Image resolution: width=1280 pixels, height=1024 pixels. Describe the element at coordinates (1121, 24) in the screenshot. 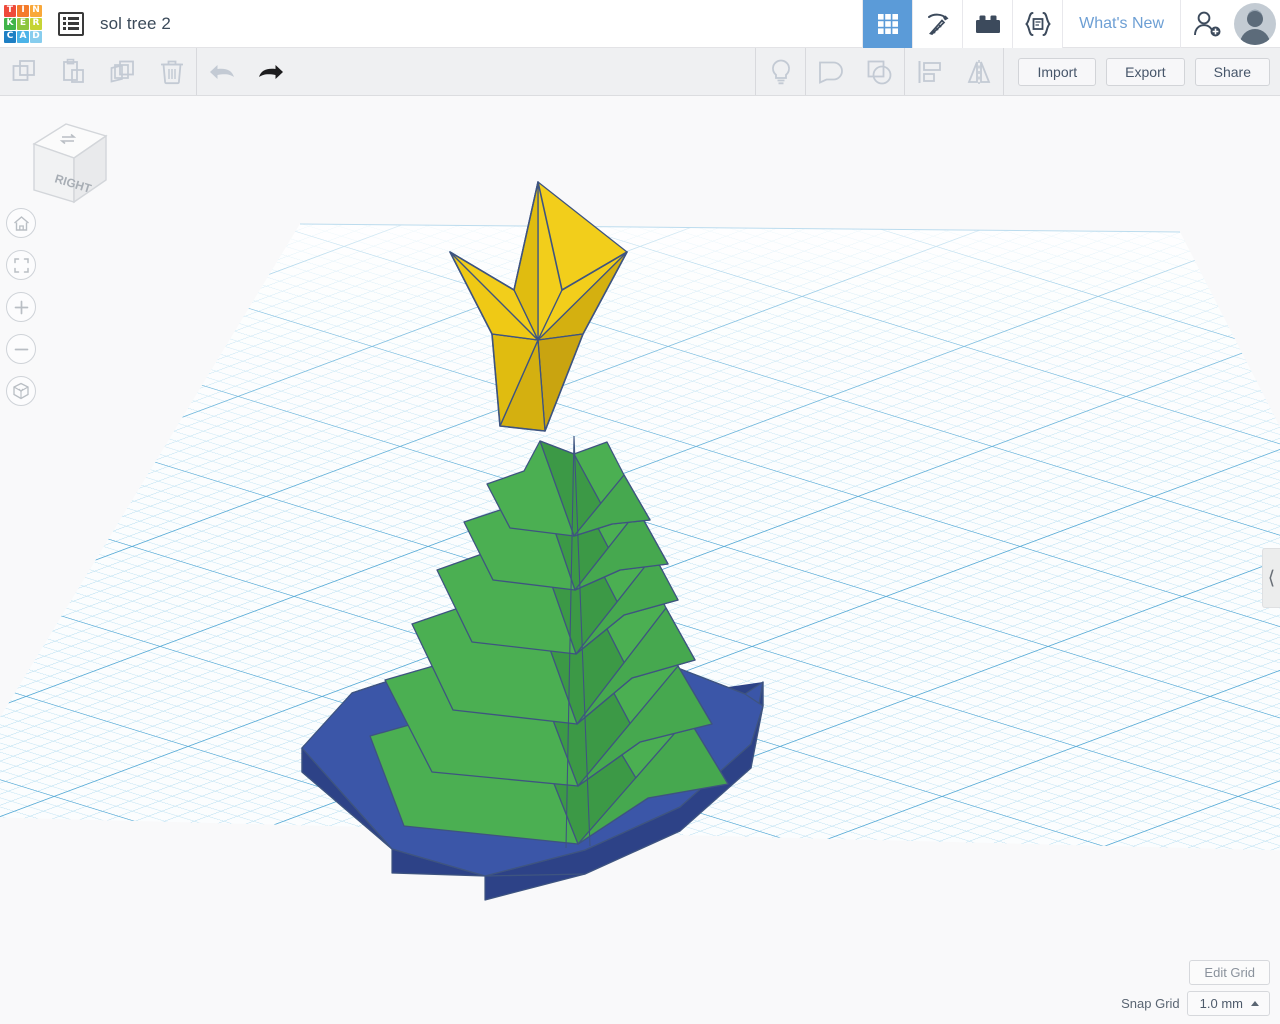

I see `whats-new-link: What's New` at that location.